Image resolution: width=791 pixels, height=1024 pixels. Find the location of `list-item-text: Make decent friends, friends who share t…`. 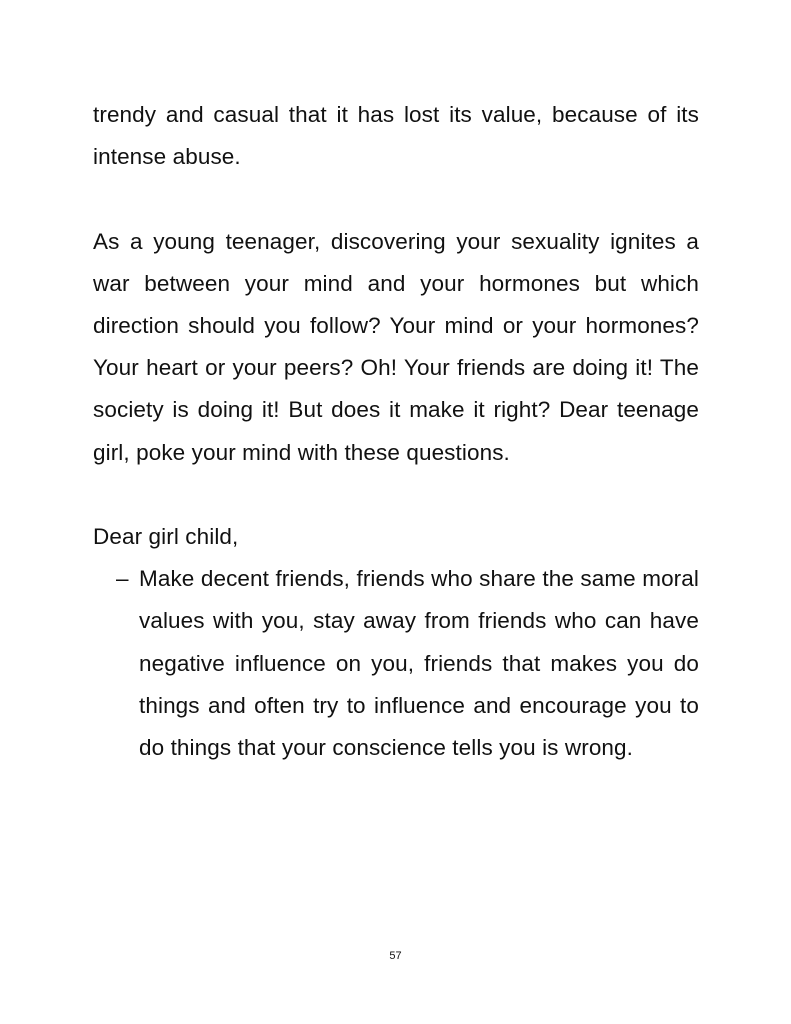

list-item-text: Make decent friends, friends who share t… is located at coordinates (419, 663).